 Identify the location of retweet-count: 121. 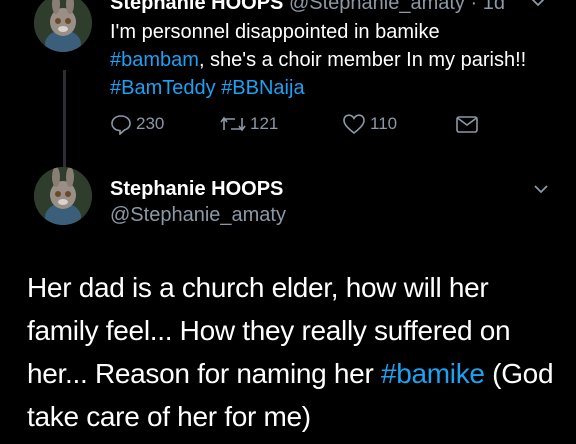
(264, 123).